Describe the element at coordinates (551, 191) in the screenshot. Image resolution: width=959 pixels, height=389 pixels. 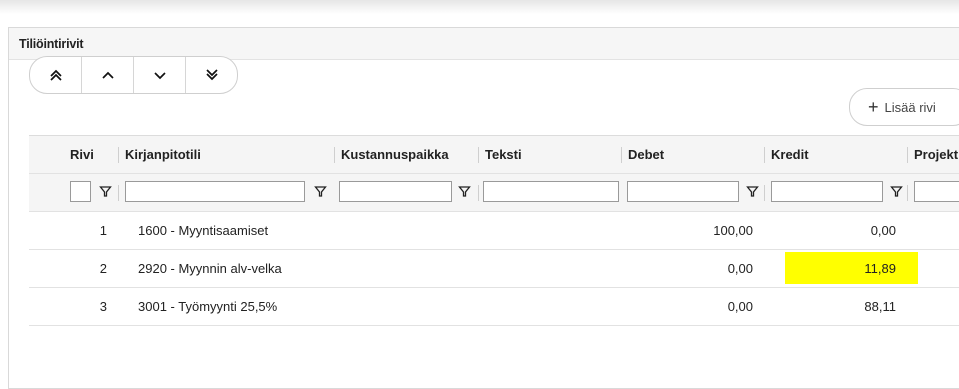
I see `teksti-filter-input` at that location.